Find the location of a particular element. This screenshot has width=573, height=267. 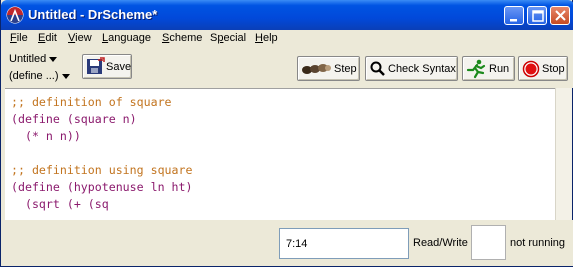

code-line: ;; definition using square is located at coordinates (102, 170).